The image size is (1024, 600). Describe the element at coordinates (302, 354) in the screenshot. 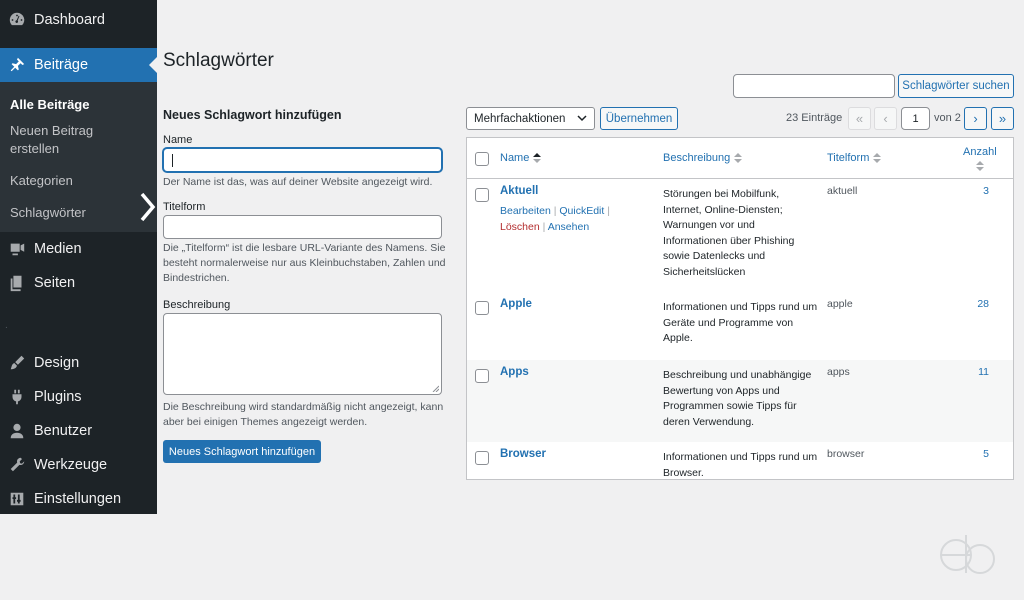

I see `description-field` at that location.